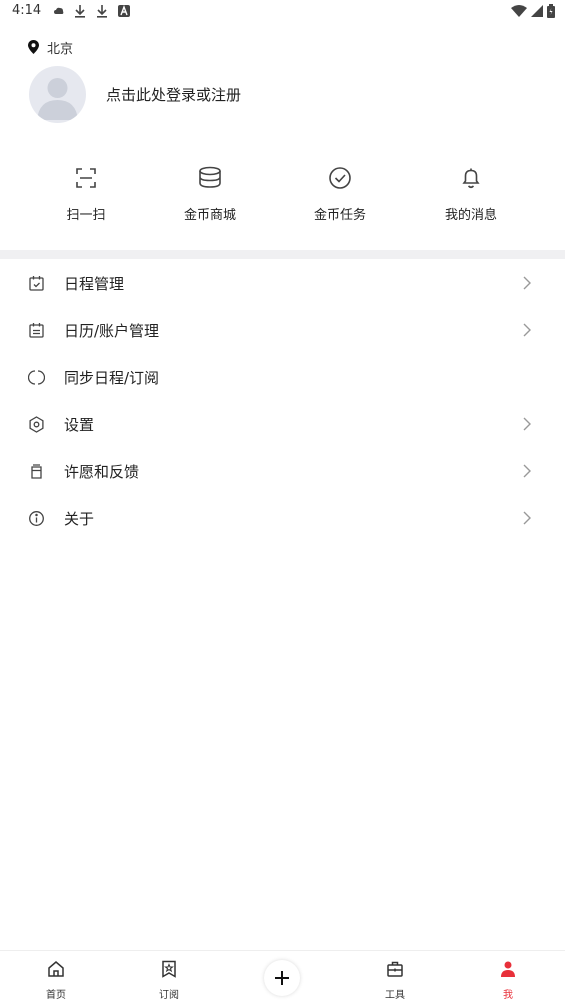  Describe the element at coordinates (57, 99) in the screenshot. I see `avatar-placeholder-icon` at that location.